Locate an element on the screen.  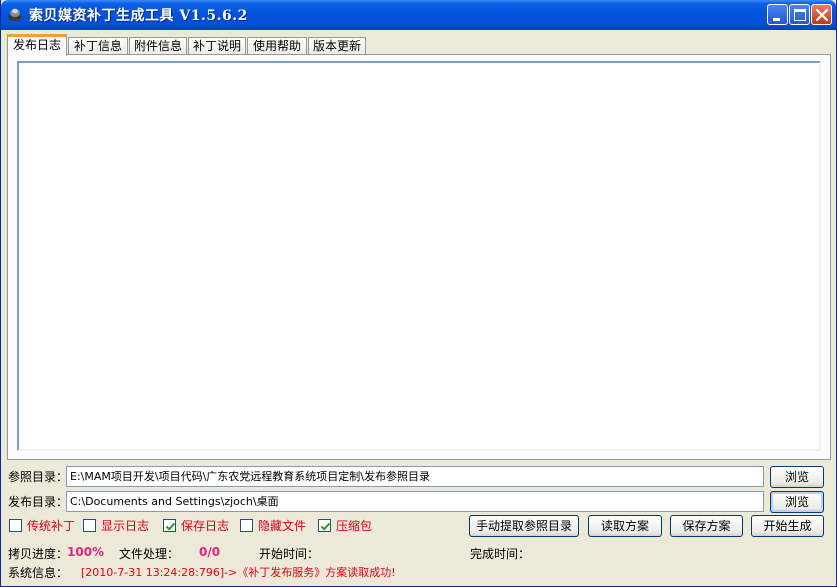
show-log-label: 显示日志 is located at coordinates (125, 525).